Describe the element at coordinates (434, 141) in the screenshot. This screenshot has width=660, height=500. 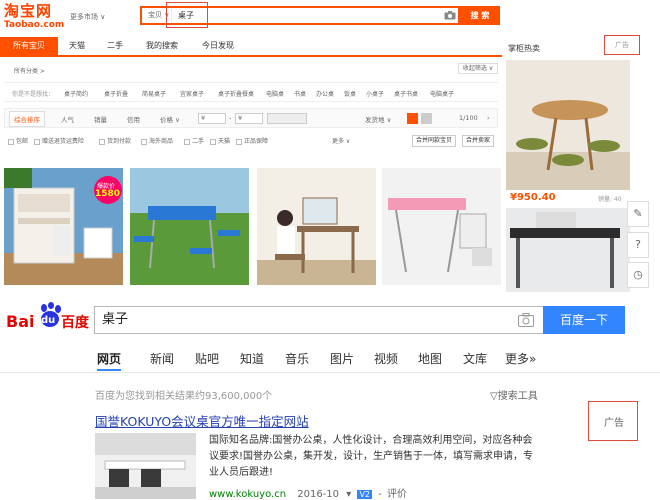
I see `merge-same-button: 合并同款宝贝` at that location.